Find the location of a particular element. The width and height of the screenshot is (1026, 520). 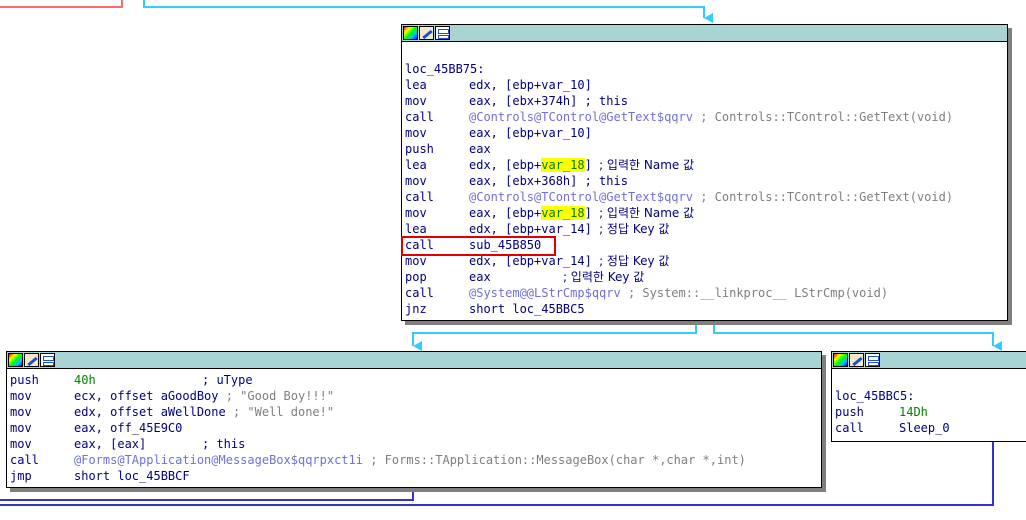

code-label: loc_45BB75: is located at coordinates (705, 69).